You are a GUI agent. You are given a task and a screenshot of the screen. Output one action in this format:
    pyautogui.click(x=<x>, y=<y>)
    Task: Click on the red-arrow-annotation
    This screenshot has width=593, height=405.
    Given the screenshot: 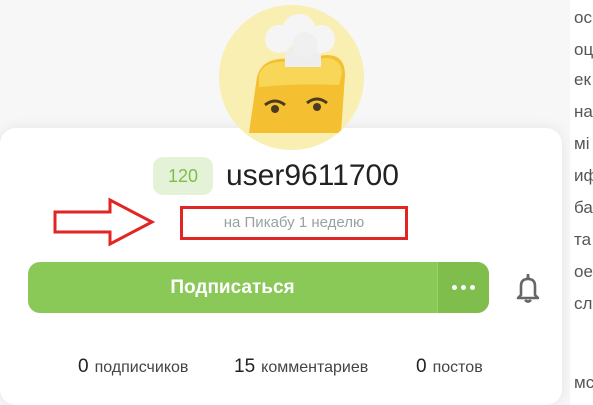 What is the action you would take?
    pyautogui.click(x=104, y=222)
    